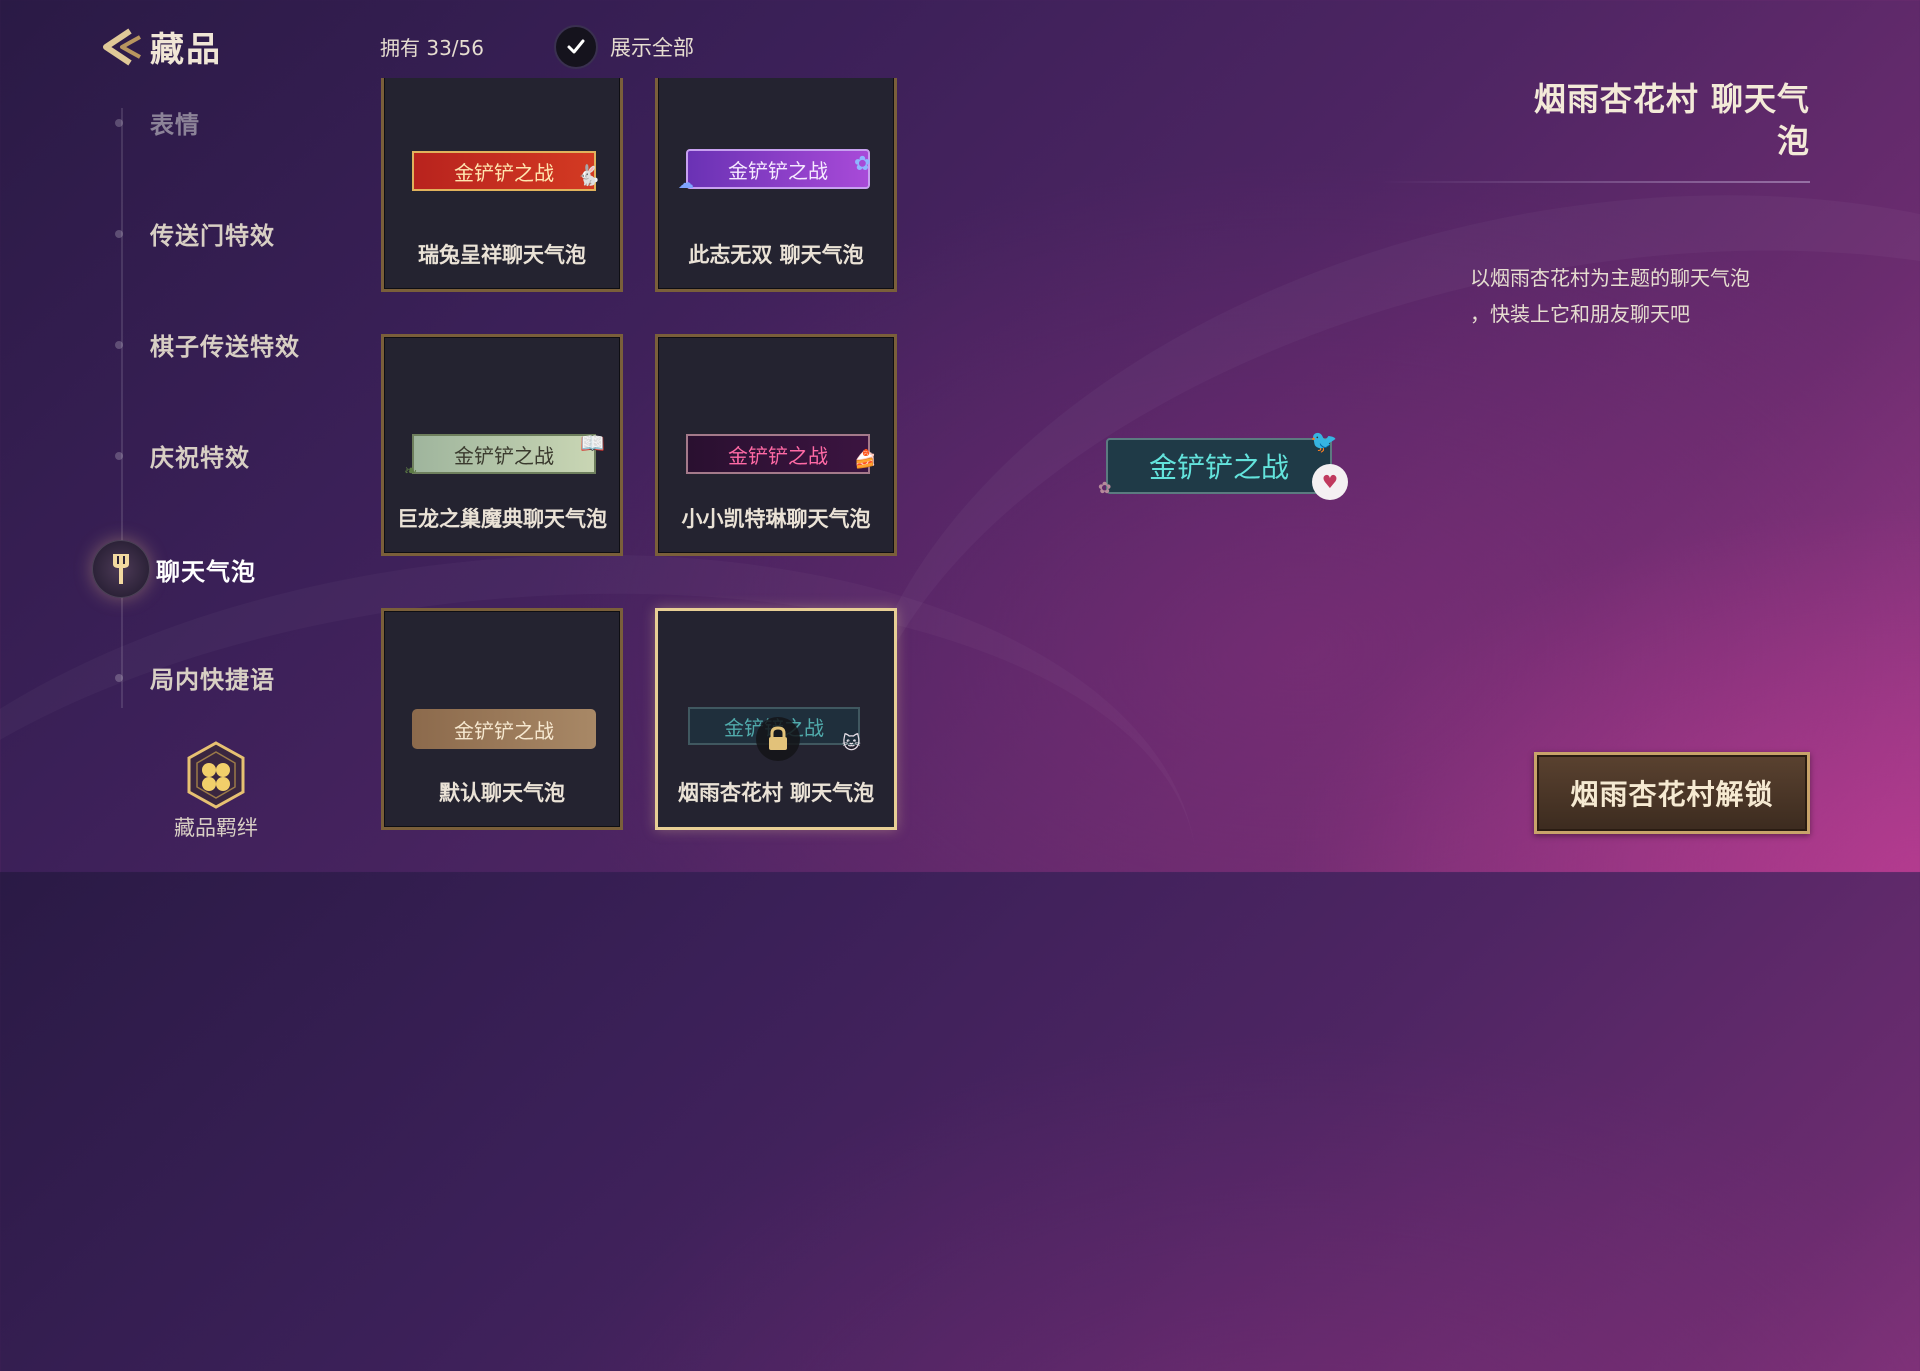  I want to click on card-name: 默认聊天气泡, so click(502, 793).